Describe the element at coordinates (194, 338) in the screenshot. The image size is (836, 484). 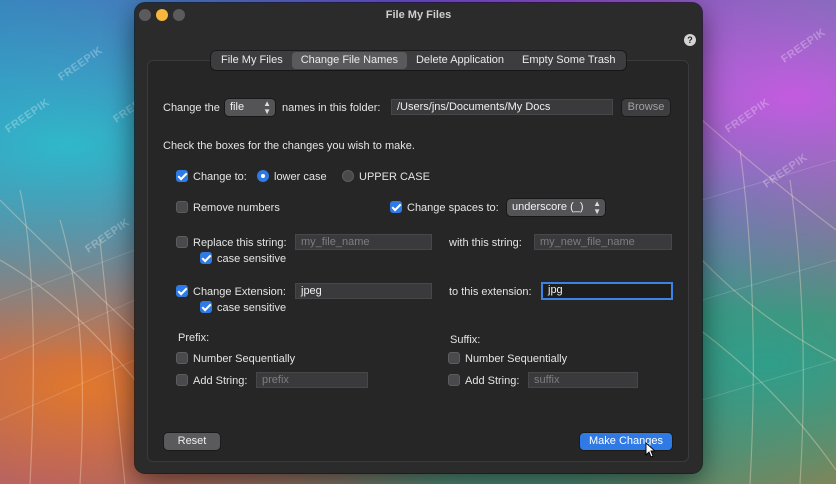
I see `prefix-heading: Prefix:` at that location.